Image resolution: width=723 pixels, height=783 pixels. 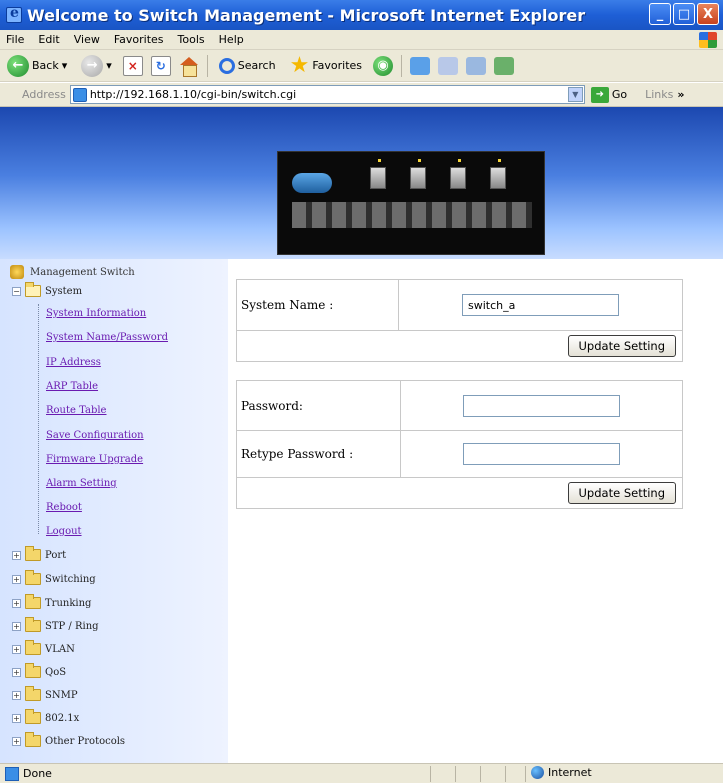 What do you see at coordinates (247, 66) in the screenshot?
I see `search-button: Search` at bounding box center [247, 66].